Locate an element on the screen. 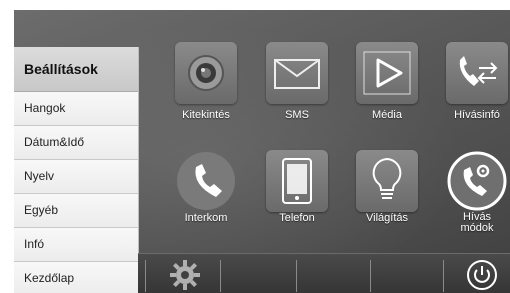 This screenshot has height=293, width=510. interkom-button is located at coordinates (206, 181).